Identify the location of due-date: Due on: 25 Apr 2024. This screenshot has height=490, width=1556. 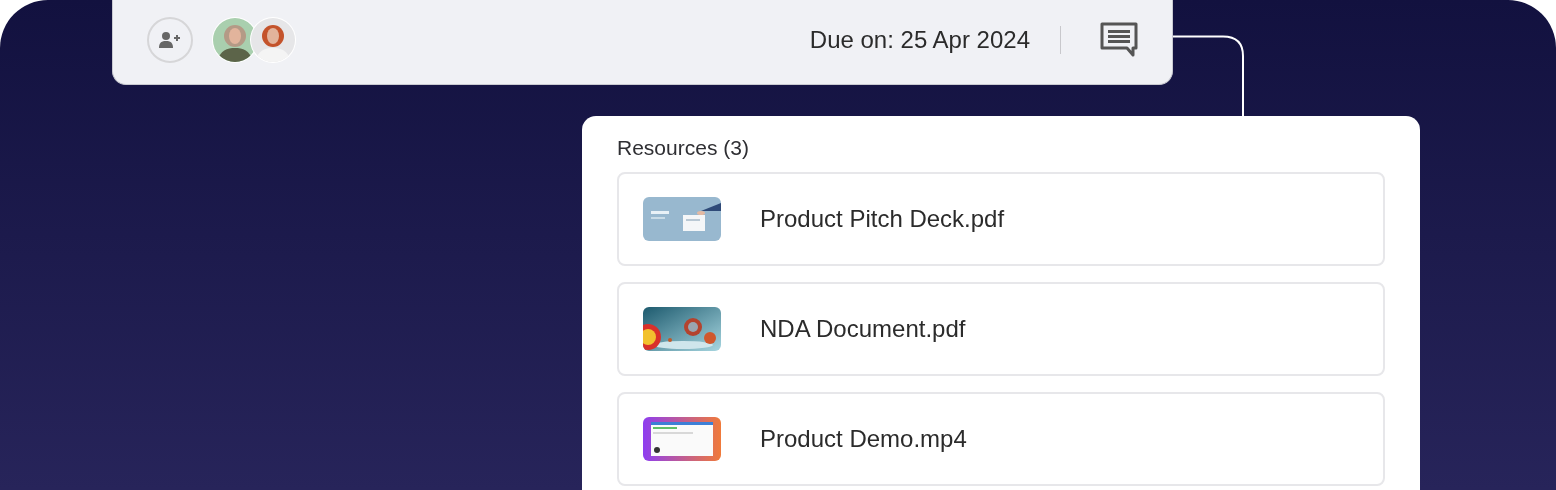
(919, 40).